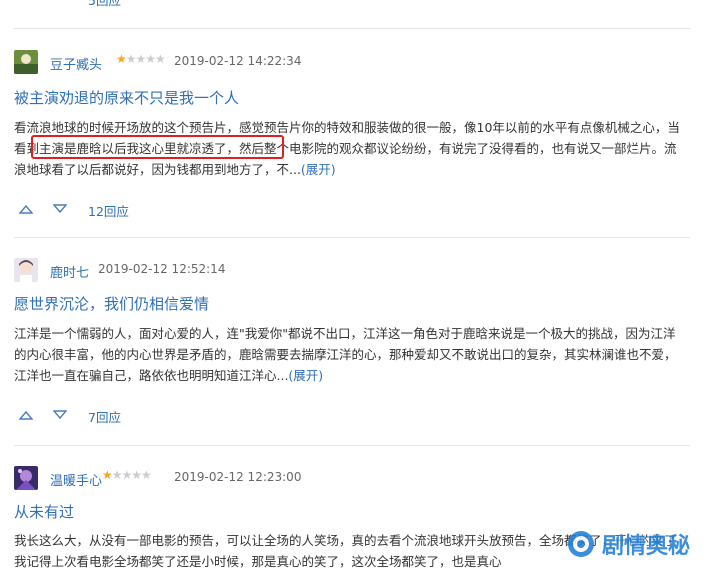 The height and width of the screenshot is (576, 714). Describe the element at coordinates (238, 477) in the screenshot. I see `review-date: 2019-02-12 12:23:00` at that location.